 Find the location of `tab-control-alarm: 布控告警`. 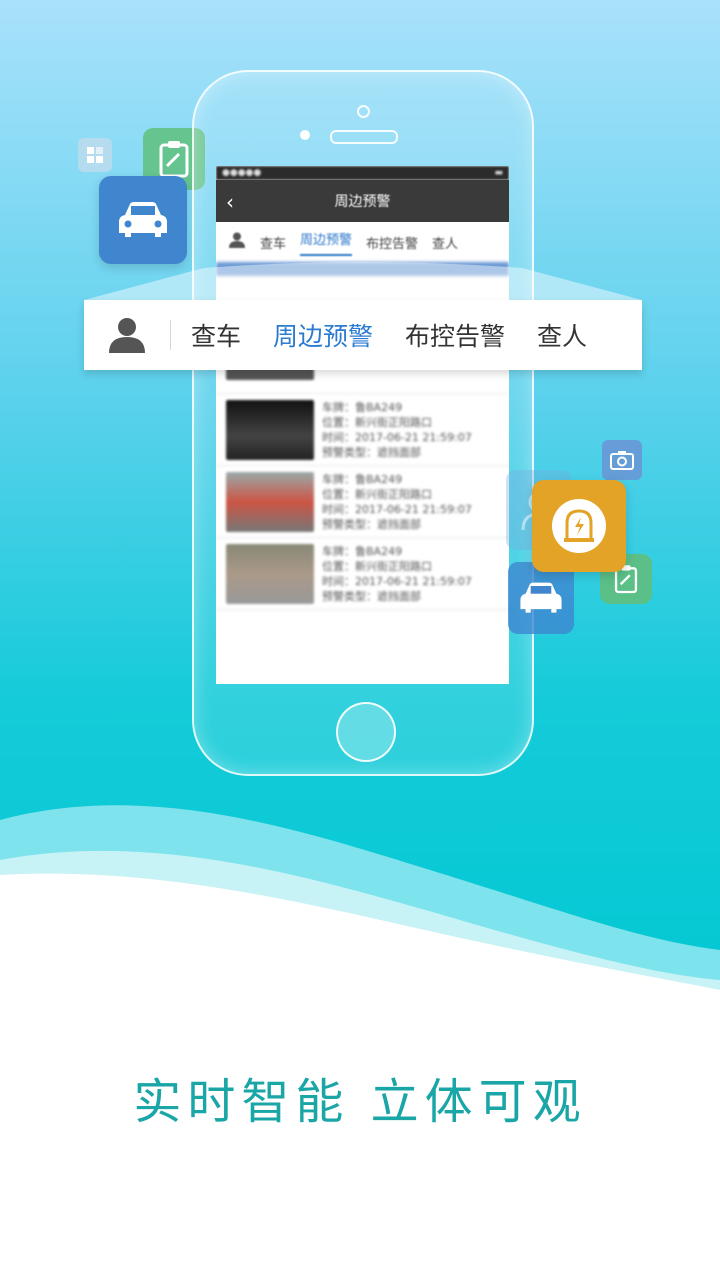

tab-control-alarm: 布控告警 is located at coordinates (455, 335).